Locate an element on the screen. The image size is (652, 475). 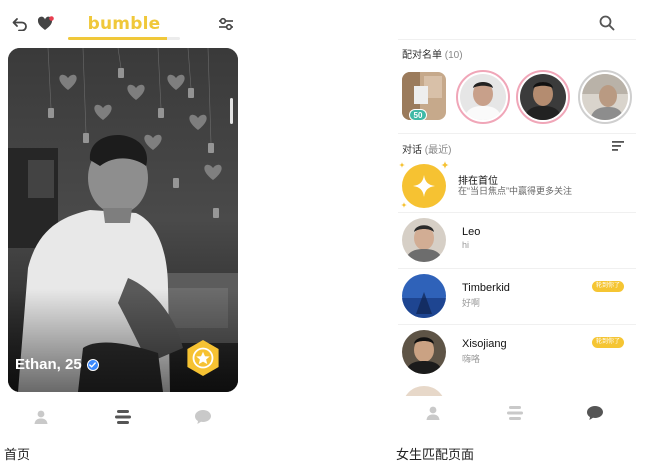
conversation-message: hi is located at coordinates (466, 245).